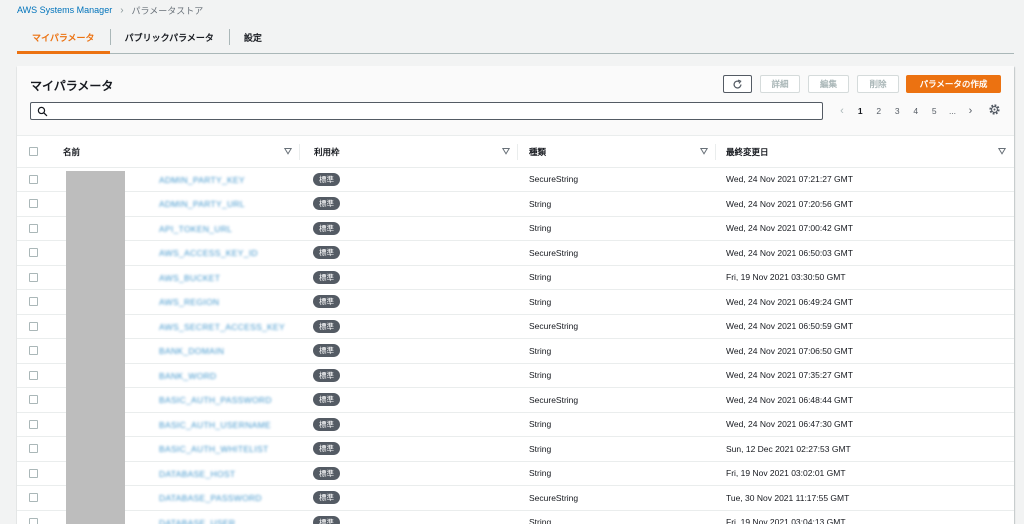 Image resolution: width=1024 pixels, height=524 pixels. I want to click on modified-cell: Fri, 19 Nov 2021 03:04:13 GMT, so click(865, 517).